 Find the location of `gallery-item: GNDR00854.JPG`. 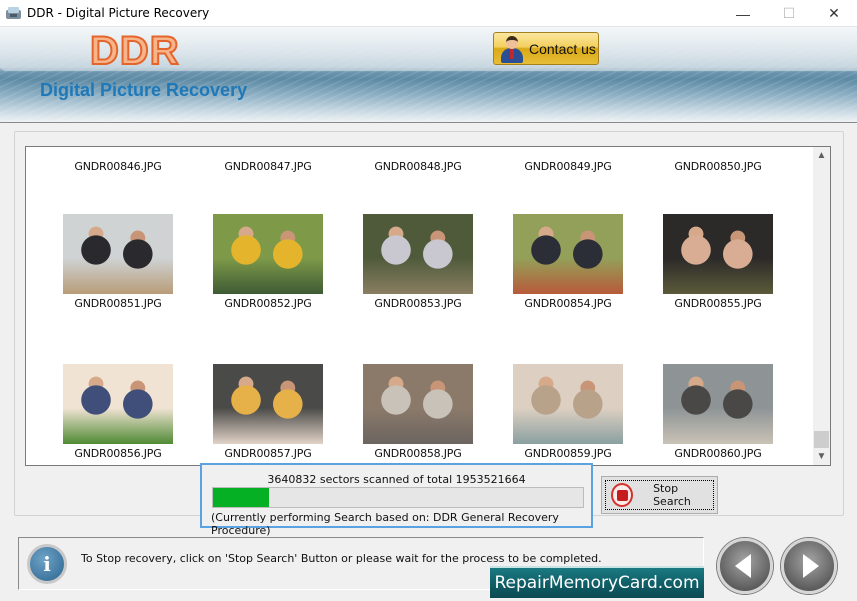

gallery-item: GNDR00854.JPG is located at coordinates (568, 262).